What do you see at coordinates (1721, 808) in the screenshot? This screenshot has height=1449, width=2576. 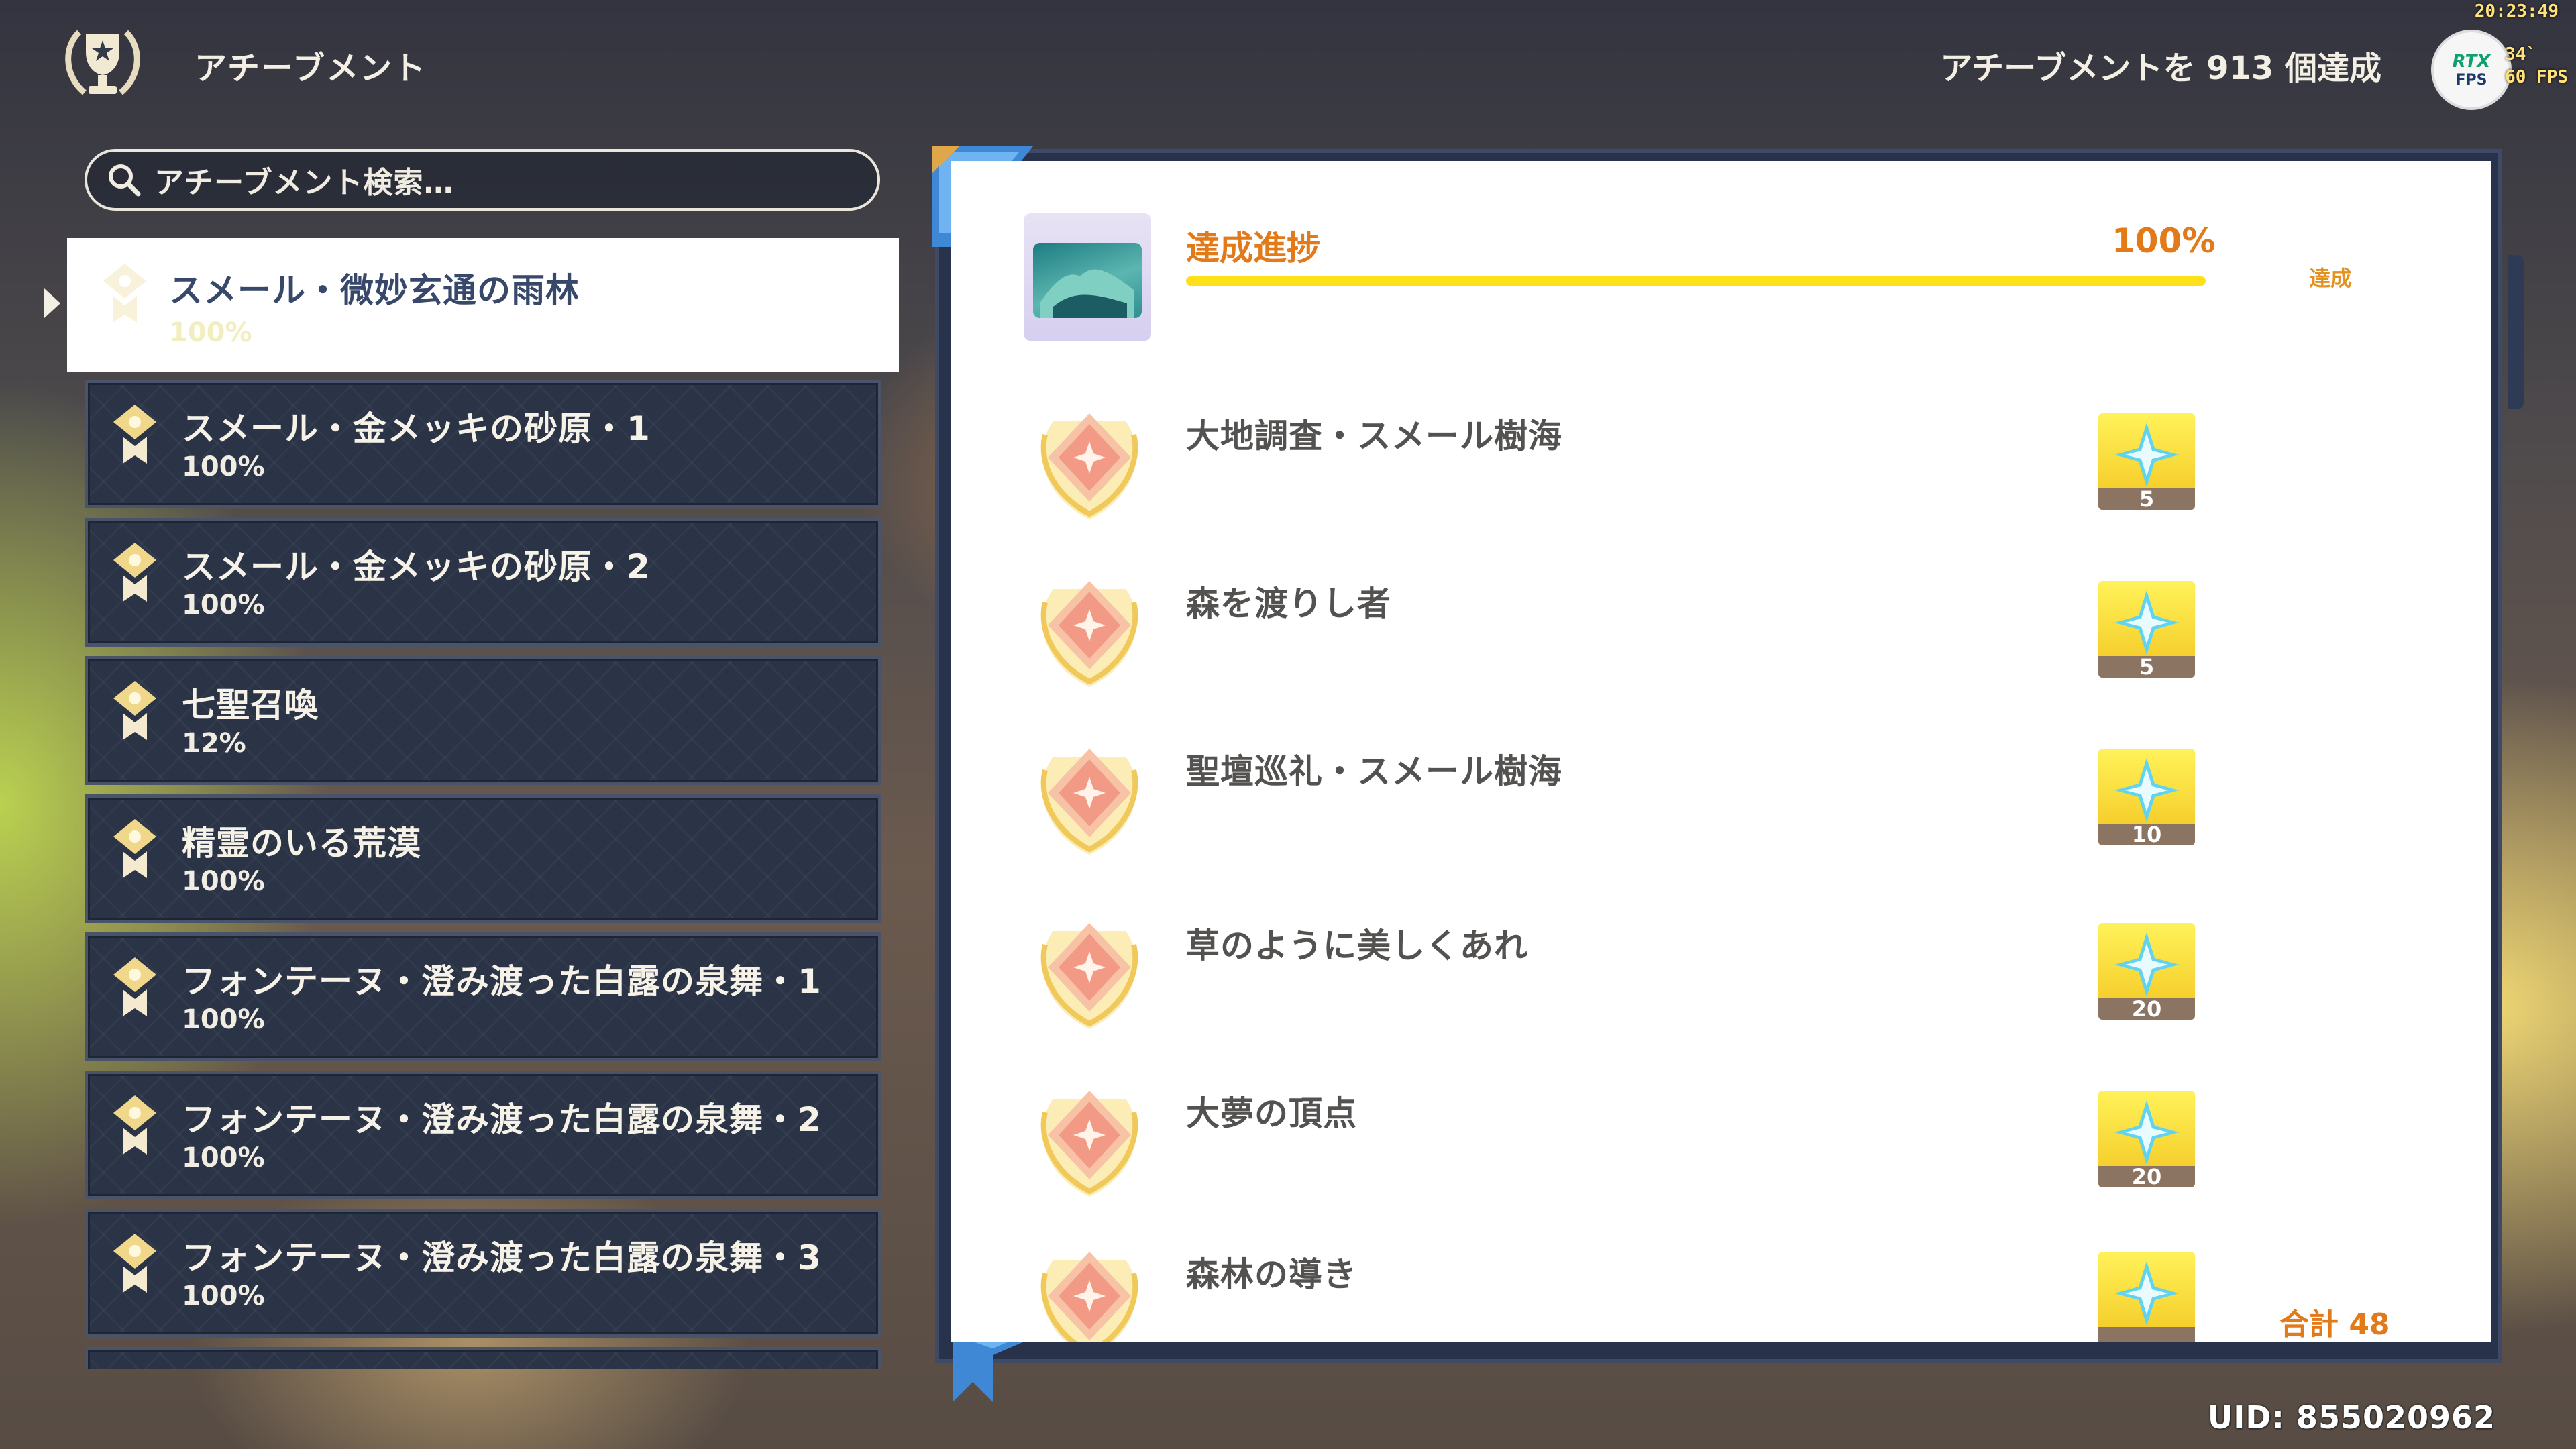 I see `achievement-row: 聖壇巡礼・スメール樹海 10` at bounding box center [1721, 808].